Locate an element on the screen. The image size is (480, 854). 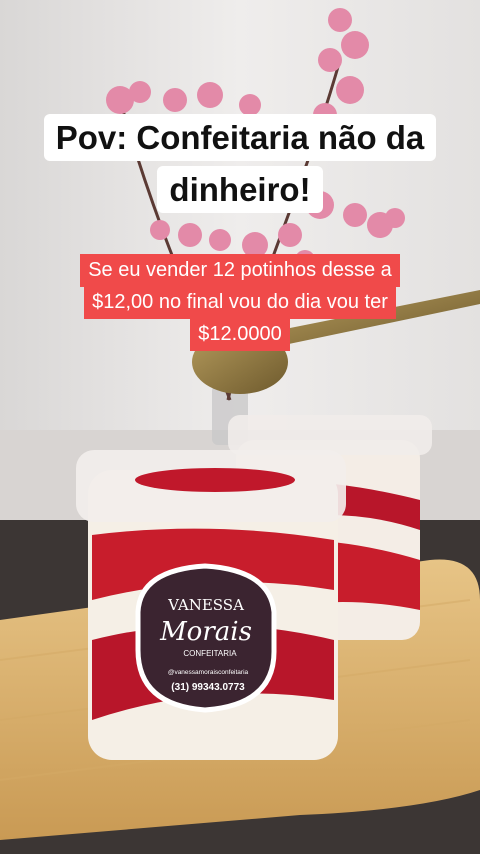
title-line-2: dinheiro! is located at coordinates (240, 189).